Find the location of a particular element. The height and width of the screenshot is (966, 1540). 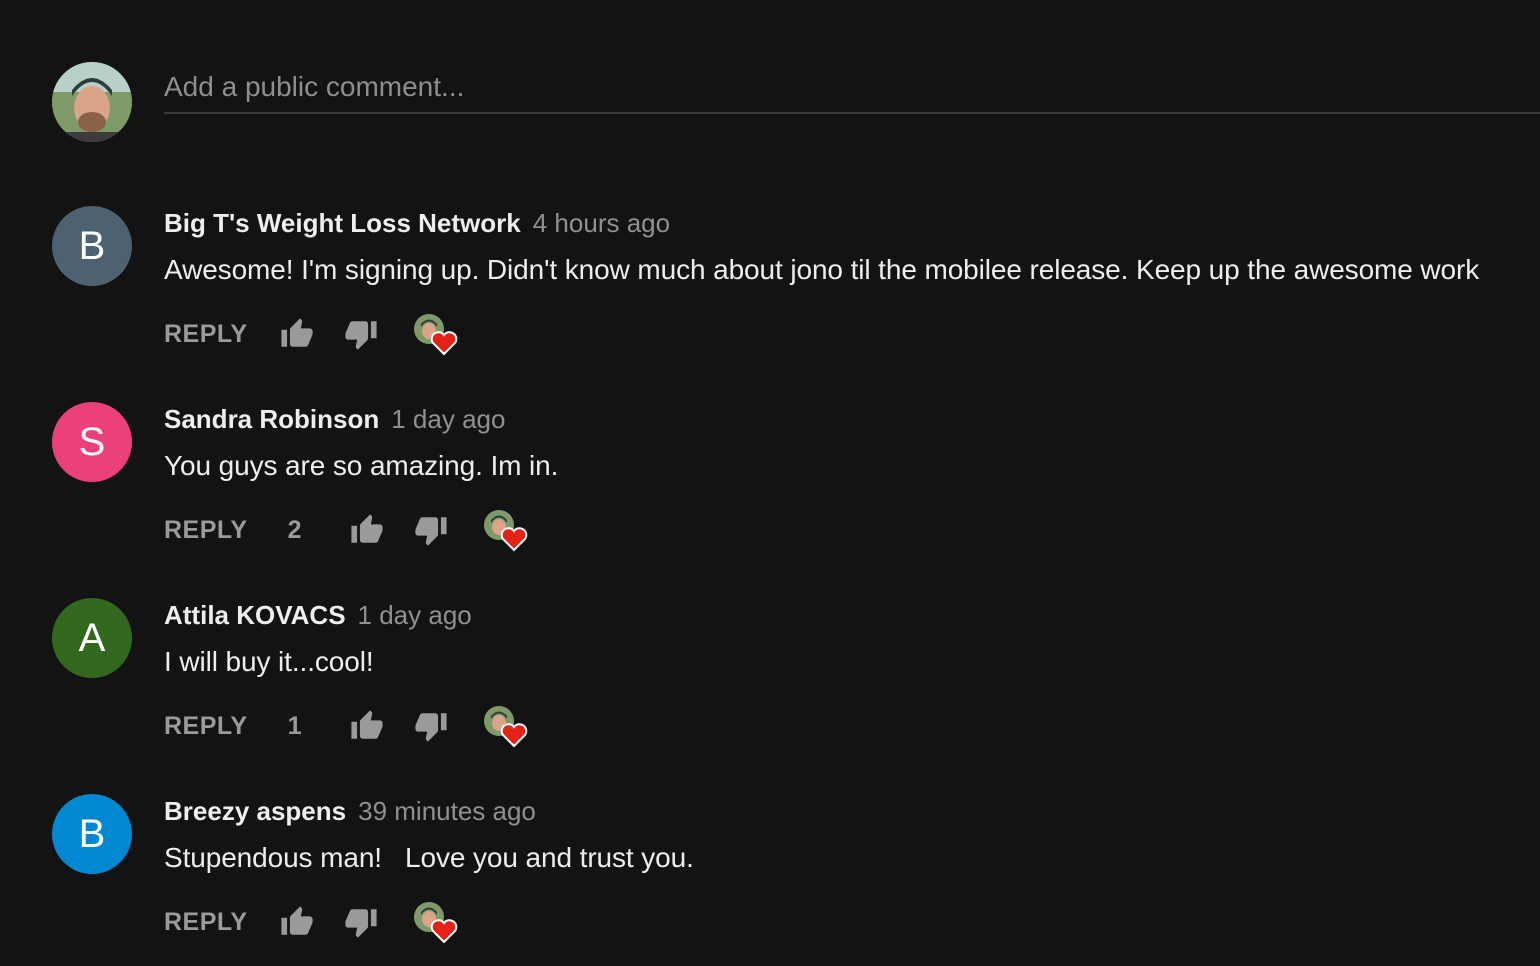

author-name: Big T's Weight Loss Network is located at coordinates (342, 223).